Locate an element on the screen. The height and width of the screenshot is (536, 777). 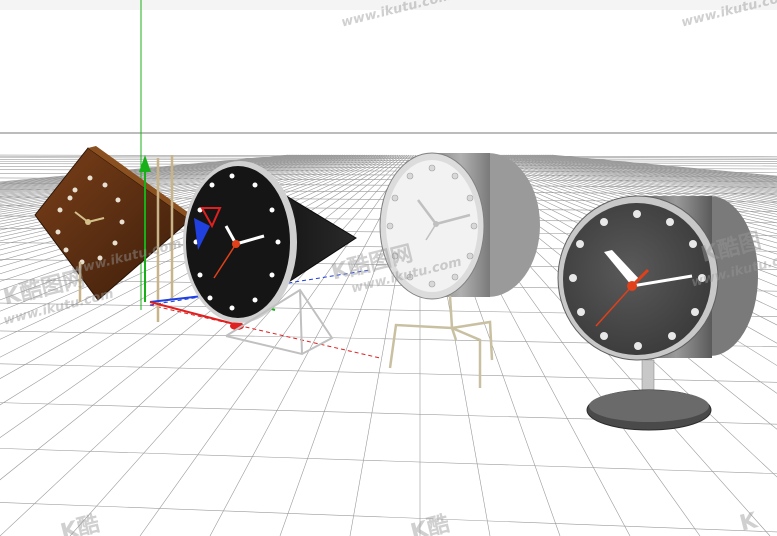
top-band is located at coordinates (388, 5).